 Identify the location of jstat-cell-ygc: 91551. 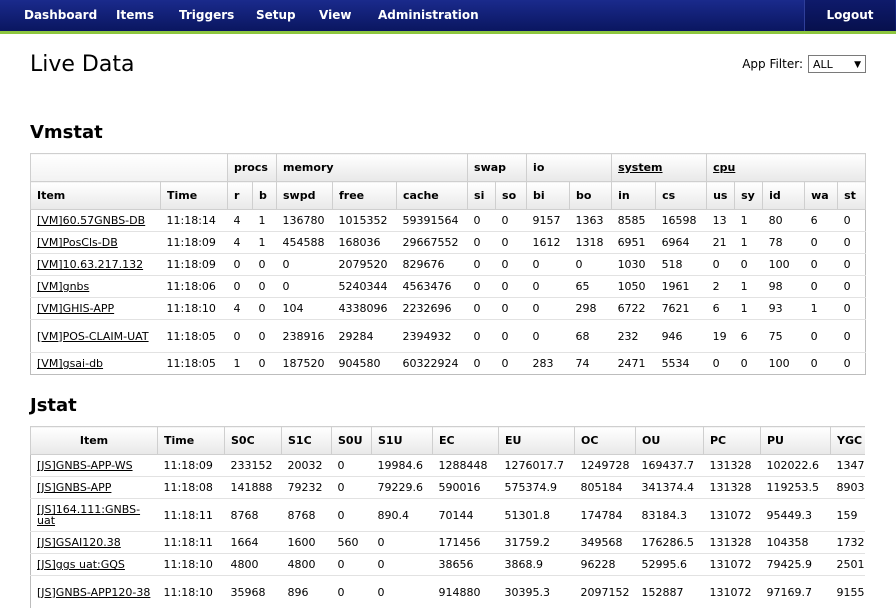
(847, 591).